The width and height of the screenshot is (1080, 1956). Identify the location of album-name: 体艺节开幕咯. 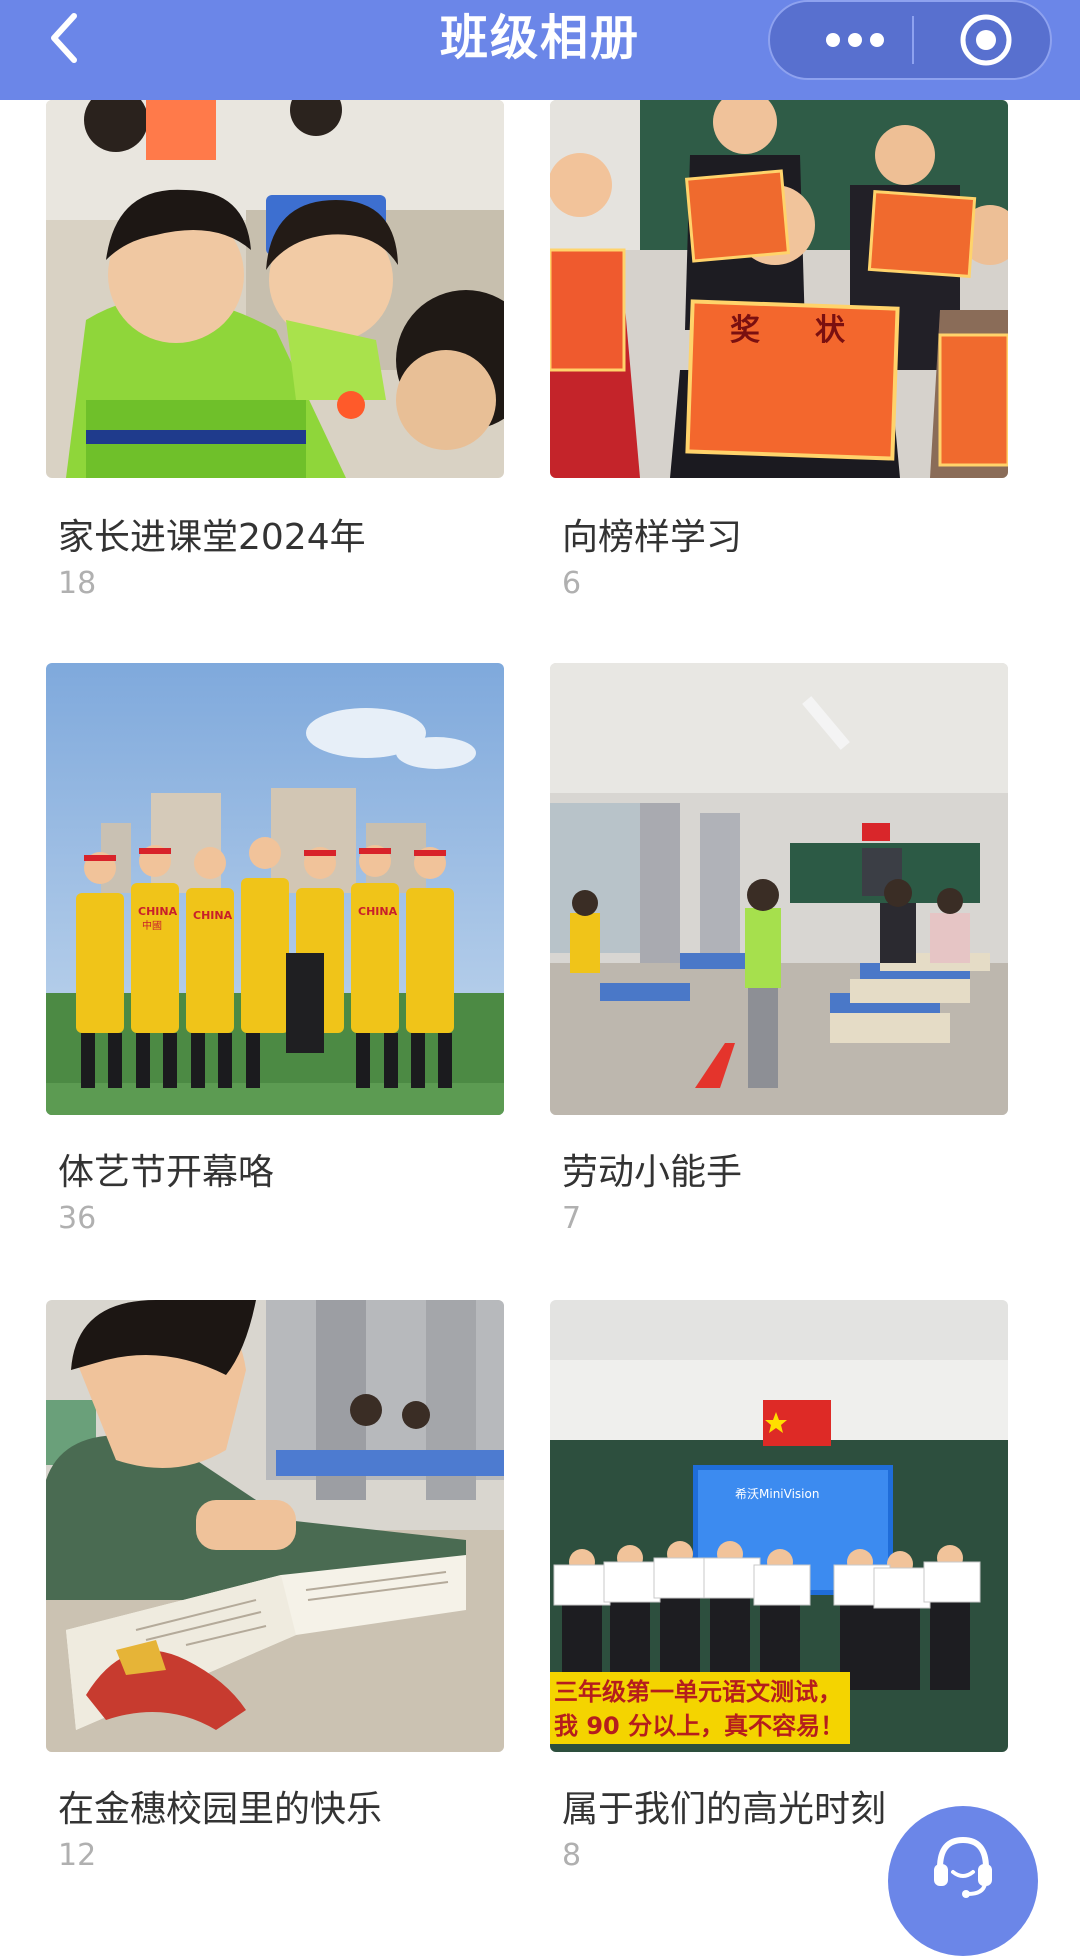
(166, 1172).